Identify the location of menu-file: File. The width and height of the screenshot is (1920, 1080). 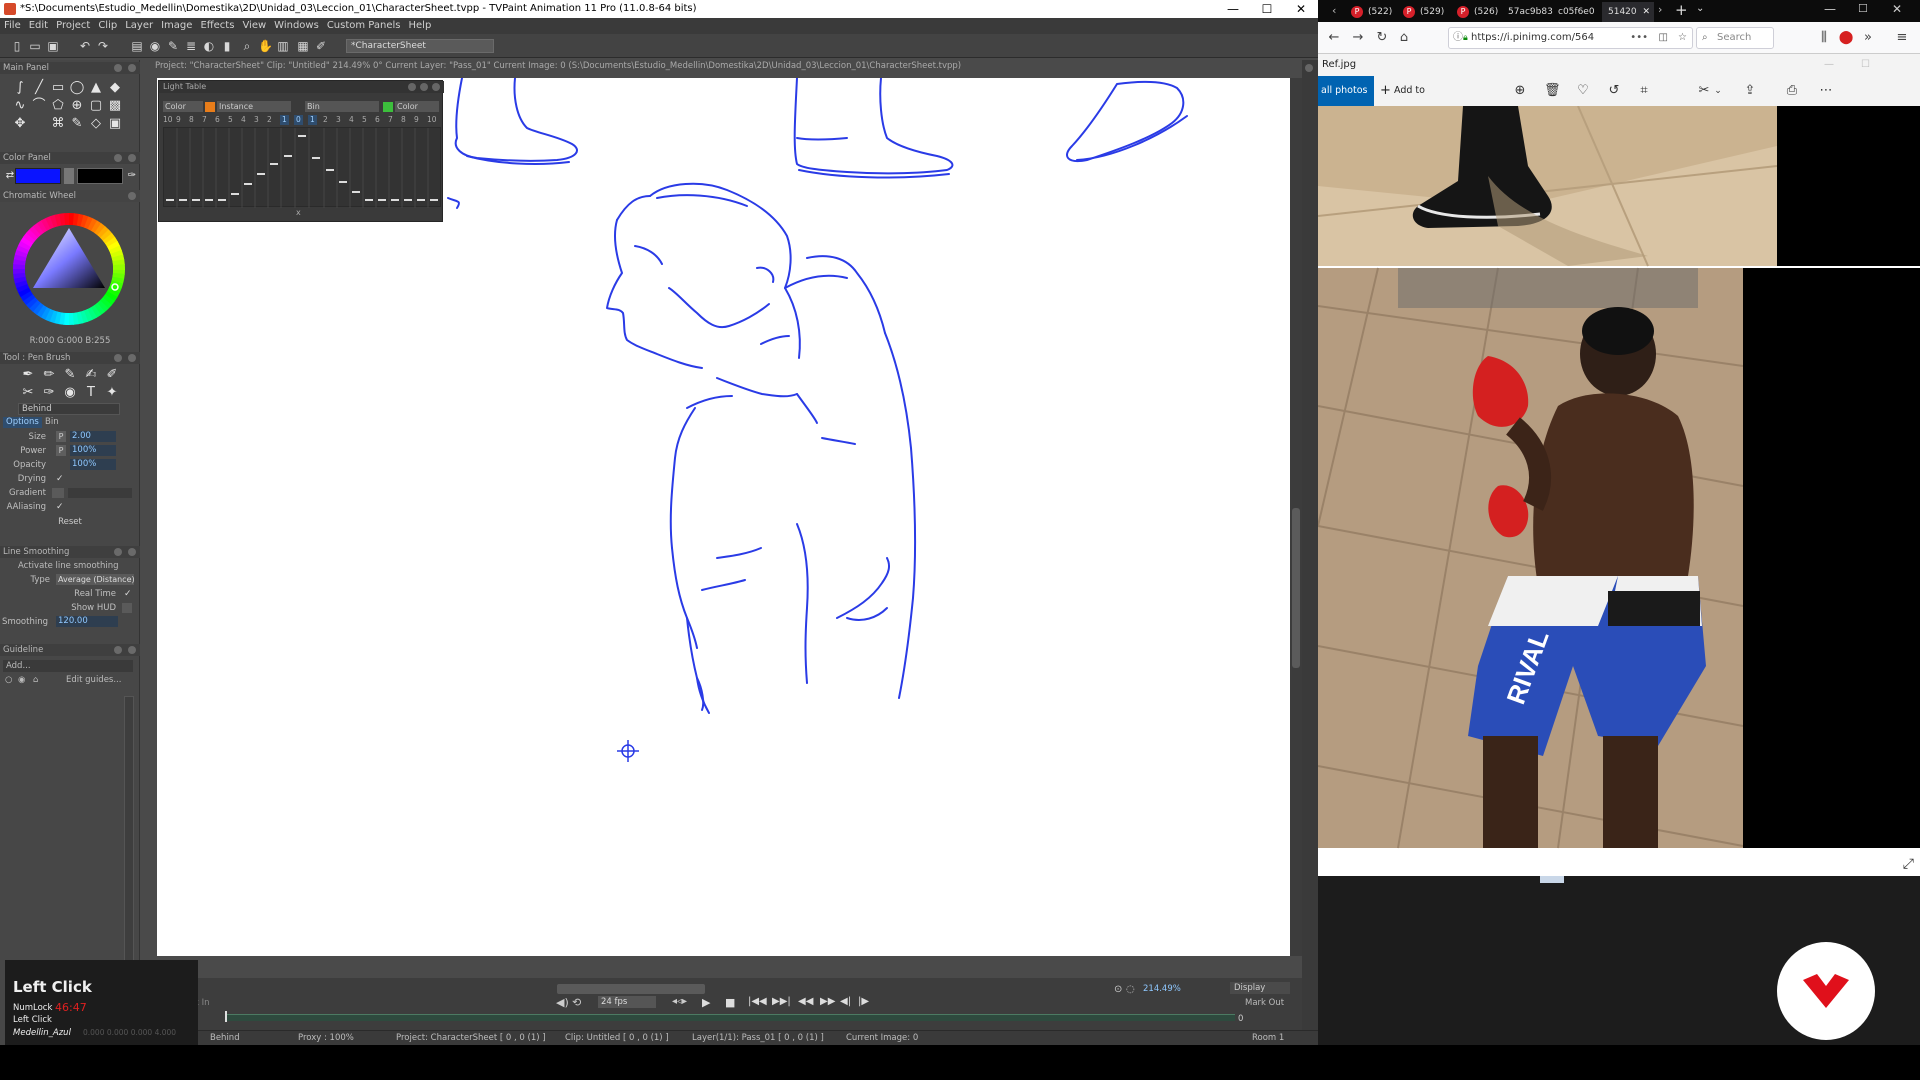
(16, 26).